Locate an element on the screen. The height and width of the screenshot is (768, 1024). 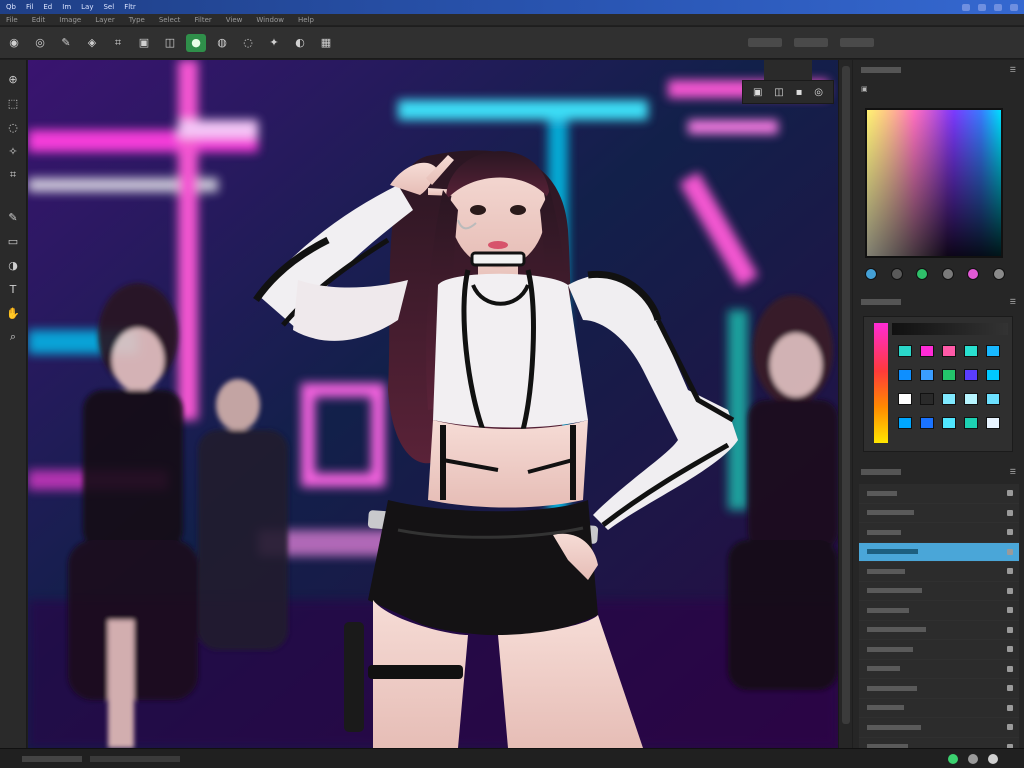
menu-image: Image is located at coordinates (70, 20).